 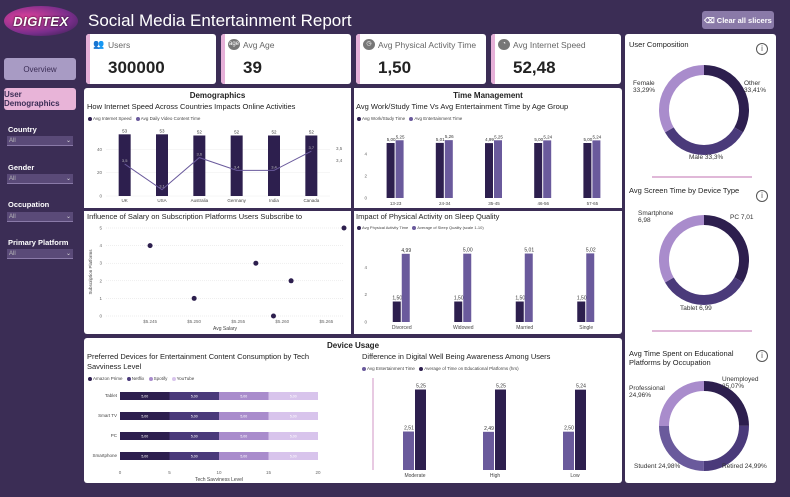 What do you see at coordinates (185, 378) in the screenshot?
I see `legend-item: YouTube` at bounding box center [185, 378].